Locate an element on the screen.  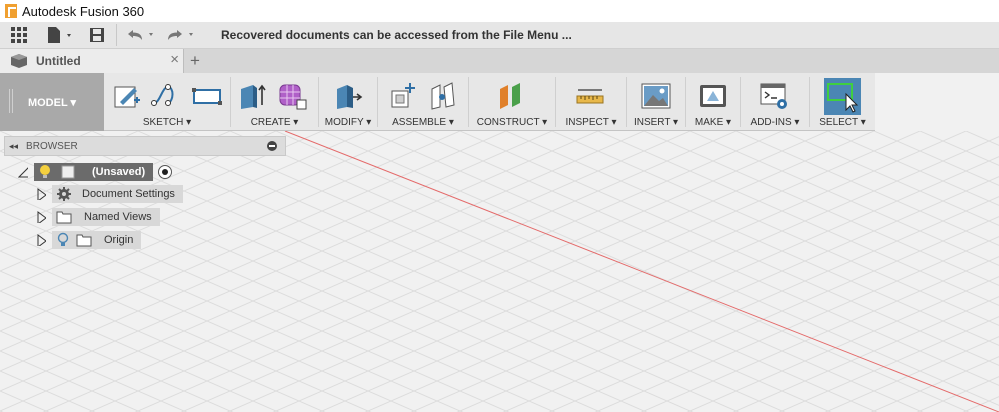
measure-icon is located at coordinates (590, 96).